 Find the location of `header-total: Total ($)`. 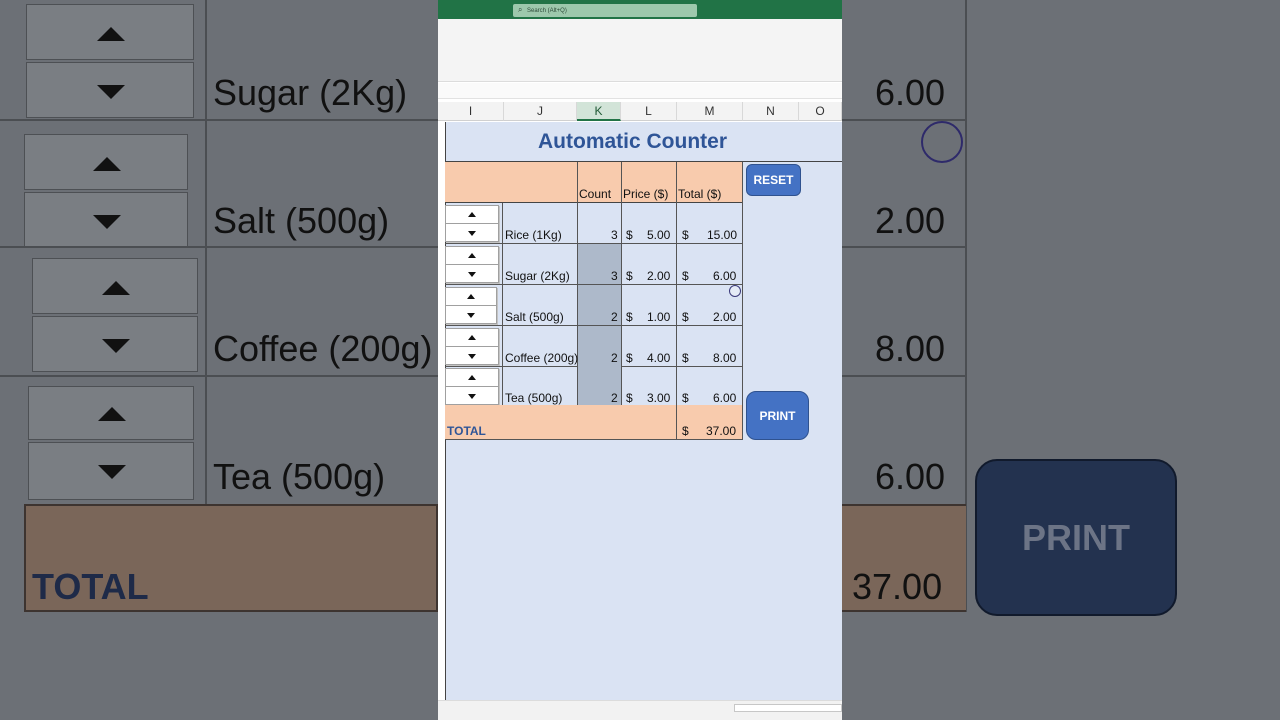

header-total: Total ($) is located at coordinates (699, 194).